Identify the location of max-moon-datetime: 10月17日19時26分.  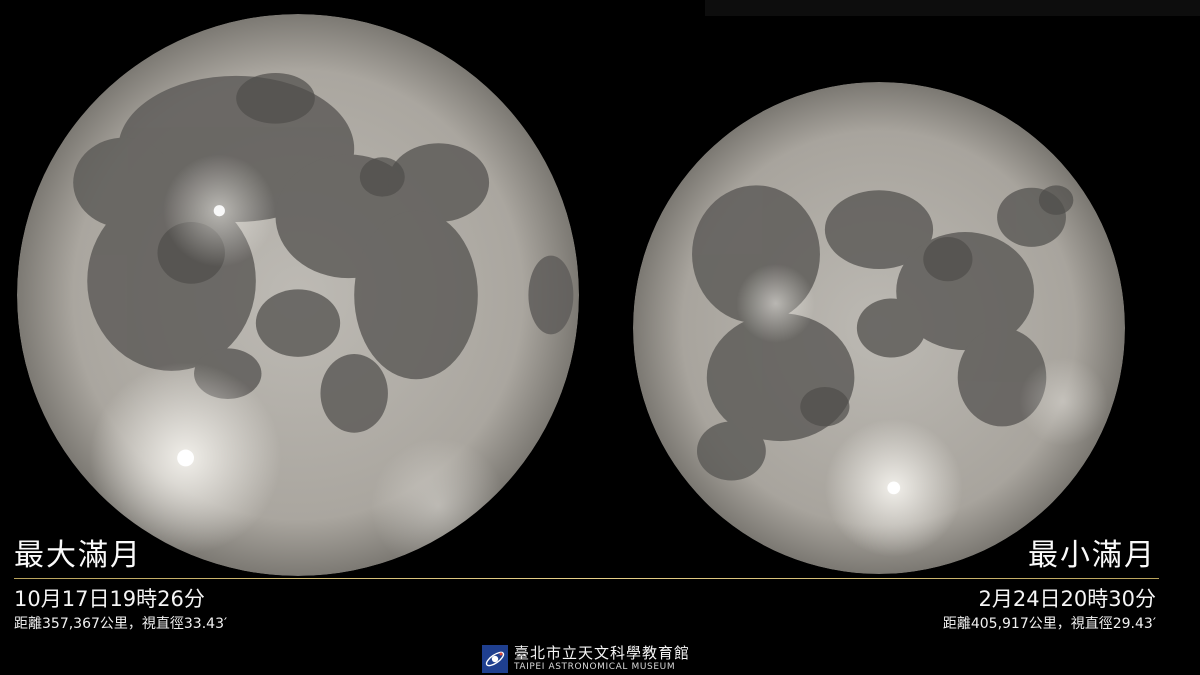
(109, 599).